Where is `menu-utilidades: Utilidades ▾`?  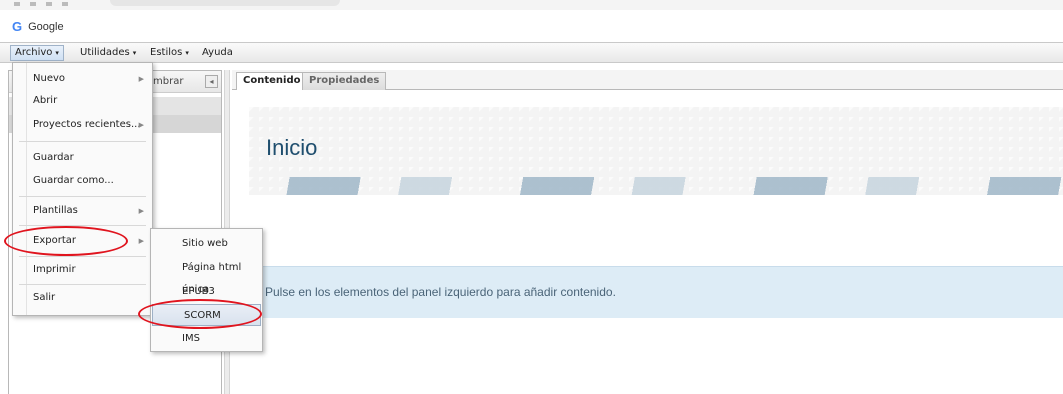
menu-utilidades: Utilidades ▾ is located at coordinates (108, 53).